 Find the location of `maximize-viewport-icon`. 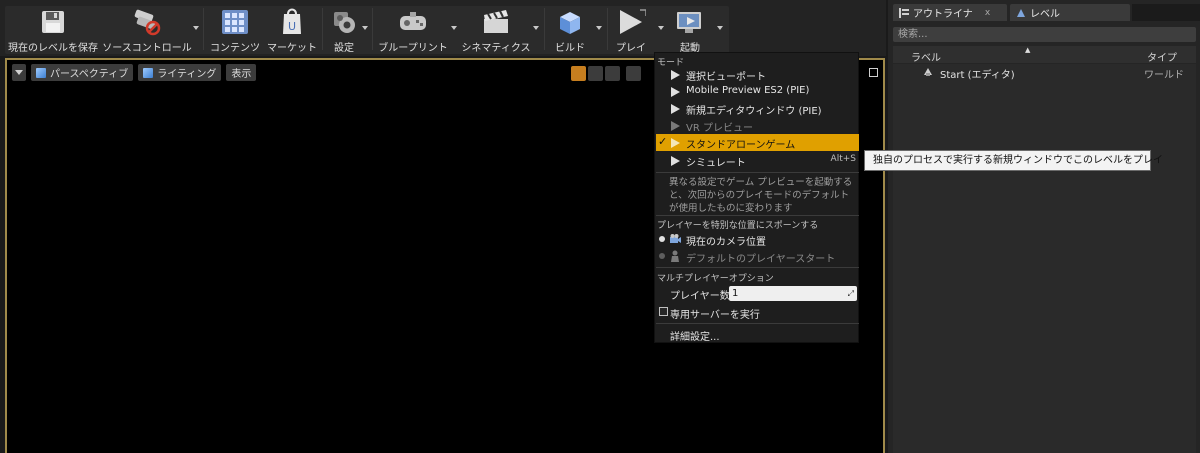

maximize-viewport-icon is located at coordinates (873, 72).